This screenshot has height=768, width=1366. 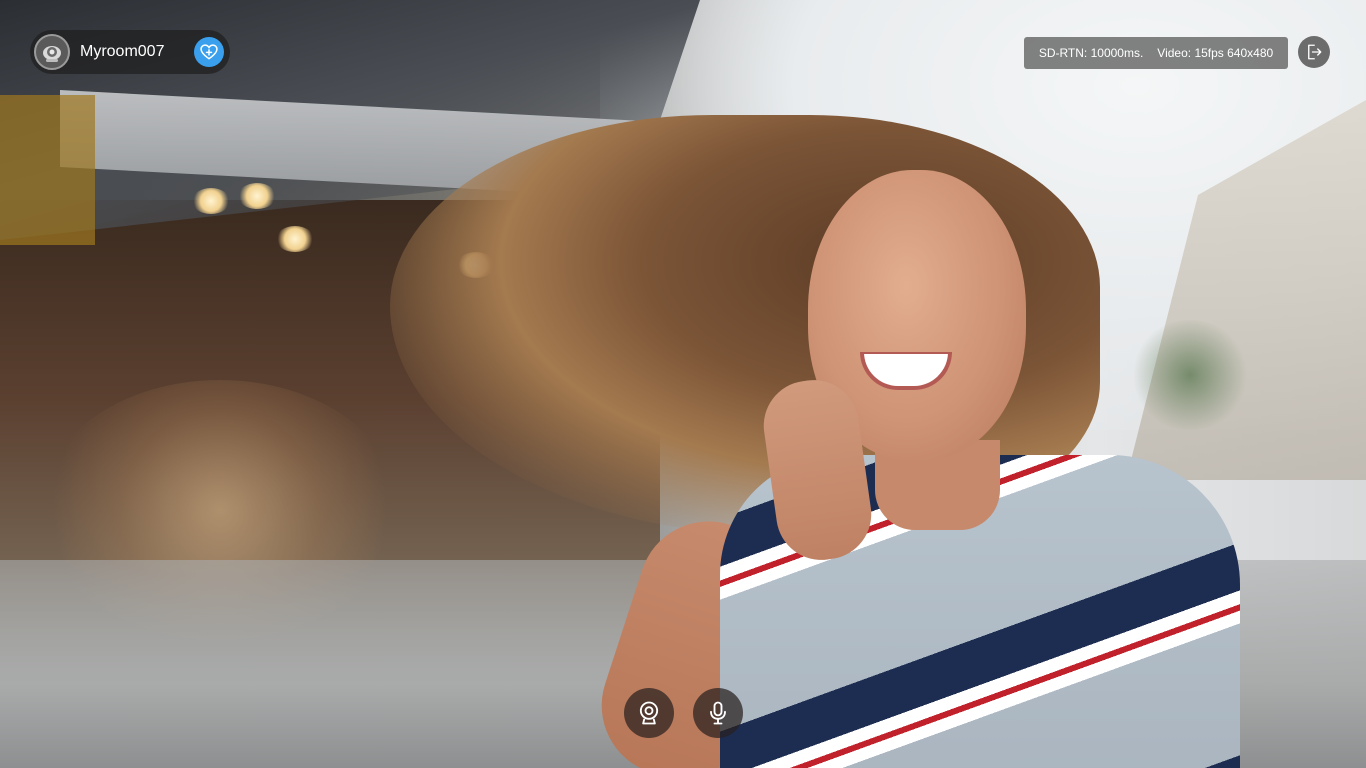 What do you see at coordinates (1091, 53) in the screenshot?
I see `network-latency: SD-RTN: 10000ms.` at bounding box center [1091, 53].